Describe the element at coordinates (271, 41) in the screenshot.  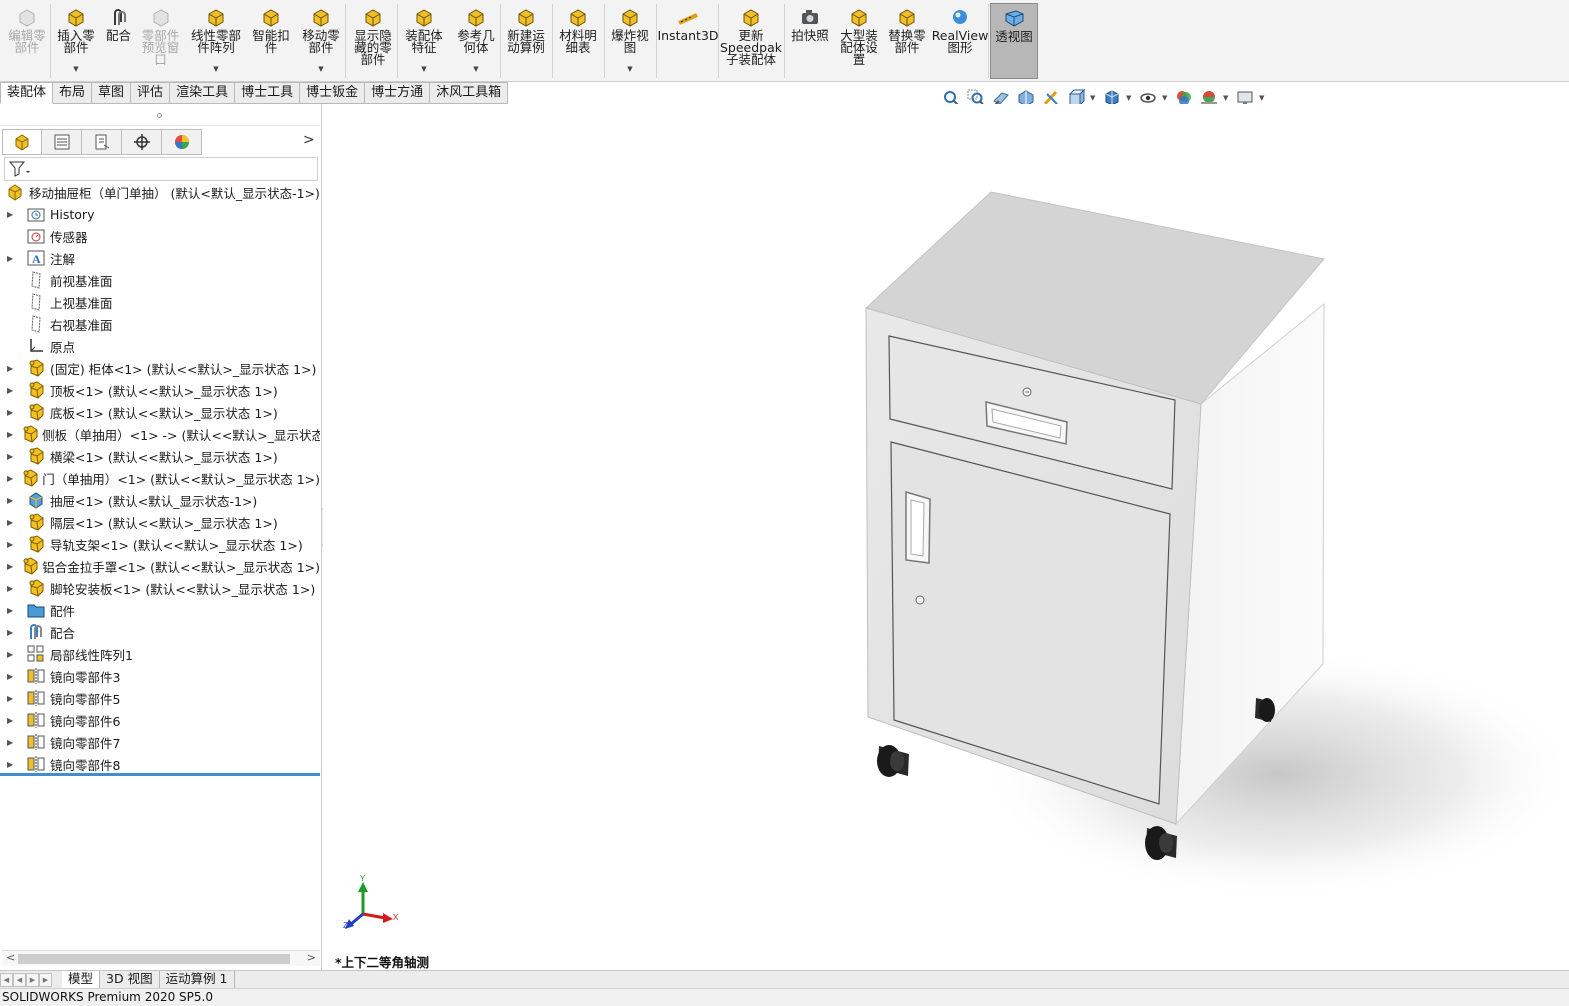
I see `smart-fasteners-button: 智能扣 件` at that location.